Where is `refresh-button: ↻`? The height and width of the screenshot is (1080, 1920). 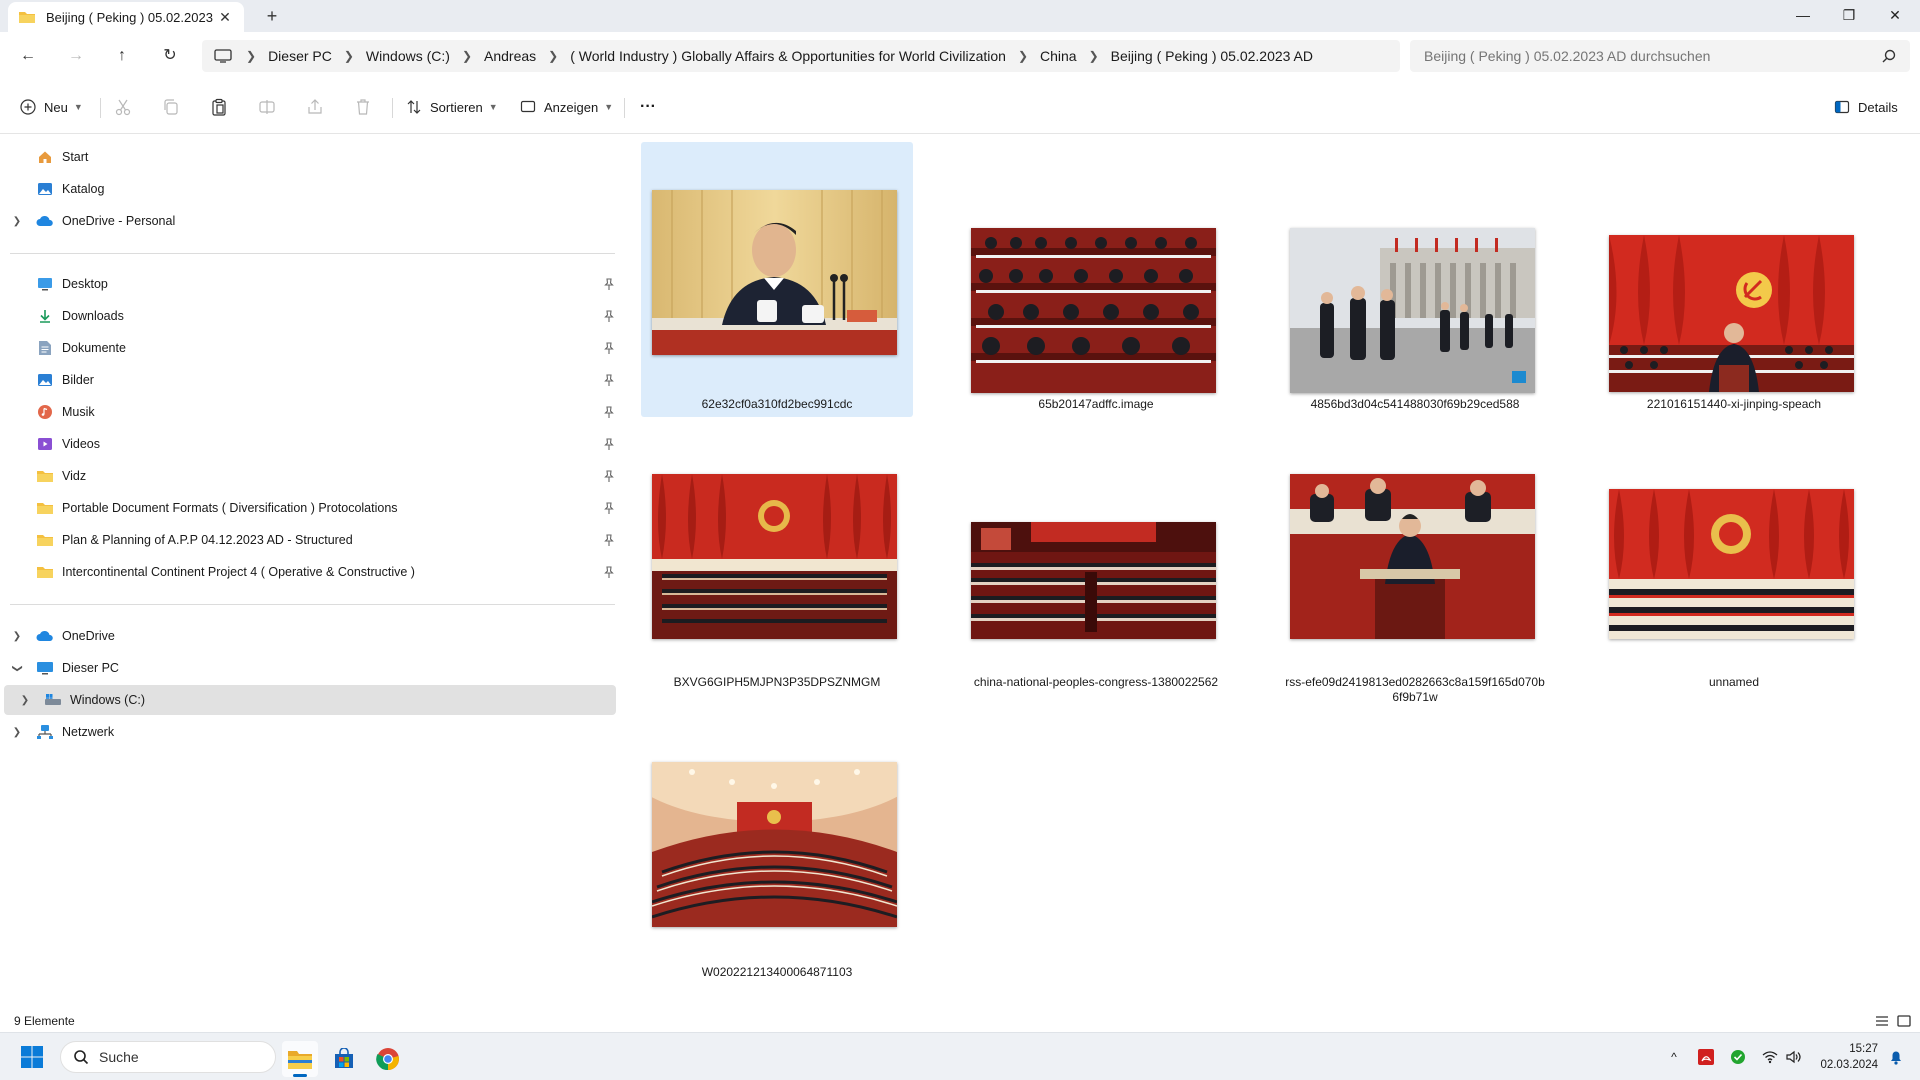
refresh-button: ↻ is located at coordinates (170, 56).